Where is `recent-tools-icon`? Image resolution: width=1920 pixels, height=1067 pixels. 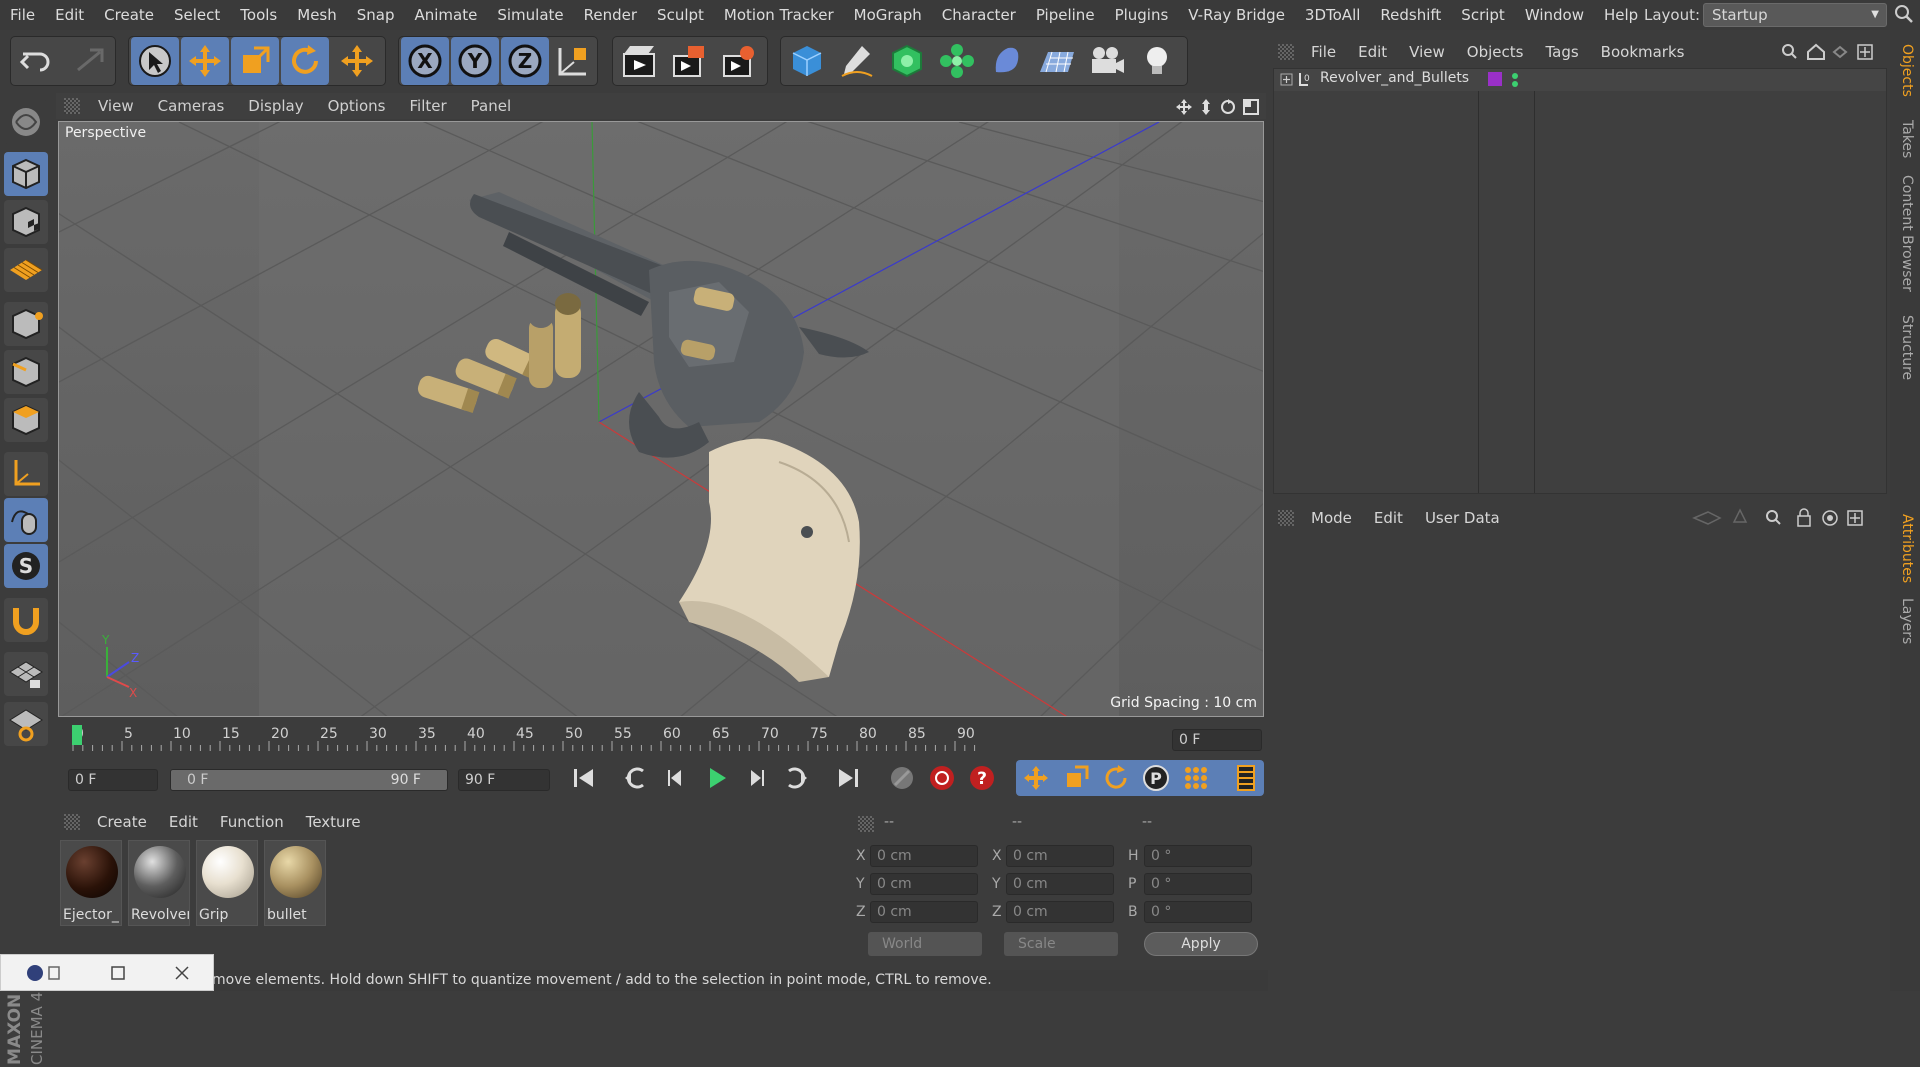
recent-tools-icon is located at coordinates (357, 61).